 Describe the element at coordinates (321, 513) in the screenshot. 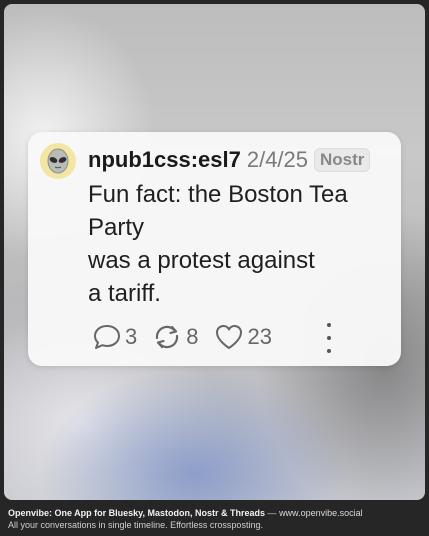

I see `footer-site-link: www.openvibe.social` at that location.